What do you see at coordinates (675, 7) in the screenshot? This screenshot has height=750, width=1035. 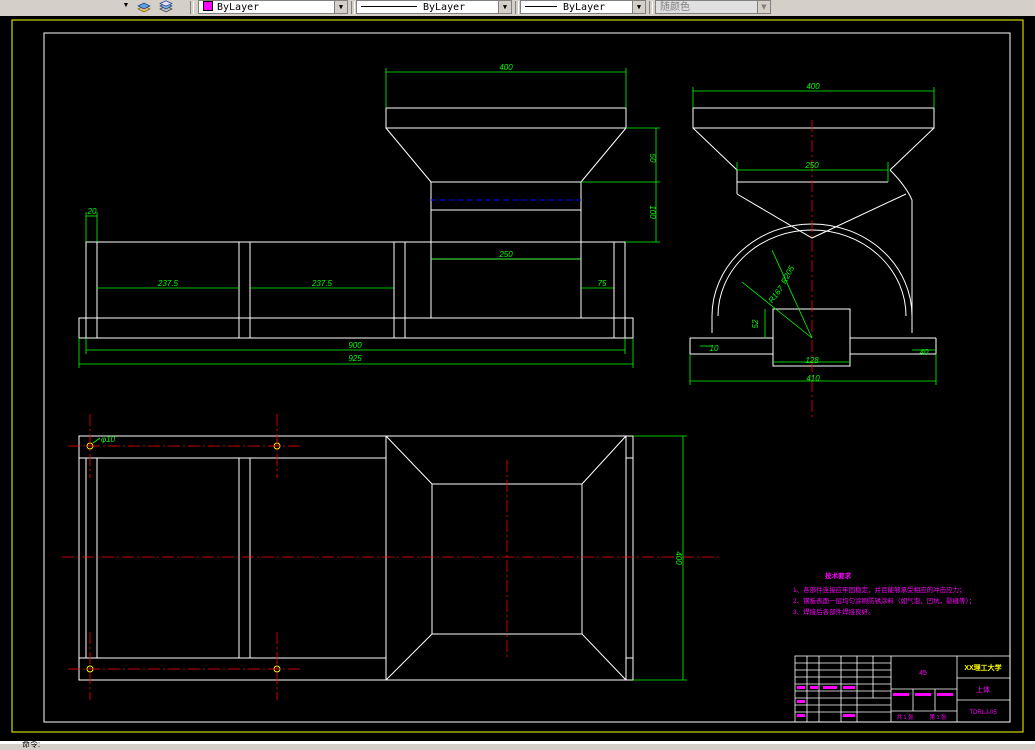 I see `plotstyle-control-value: 随颜色` at bounding box center [675, 7].